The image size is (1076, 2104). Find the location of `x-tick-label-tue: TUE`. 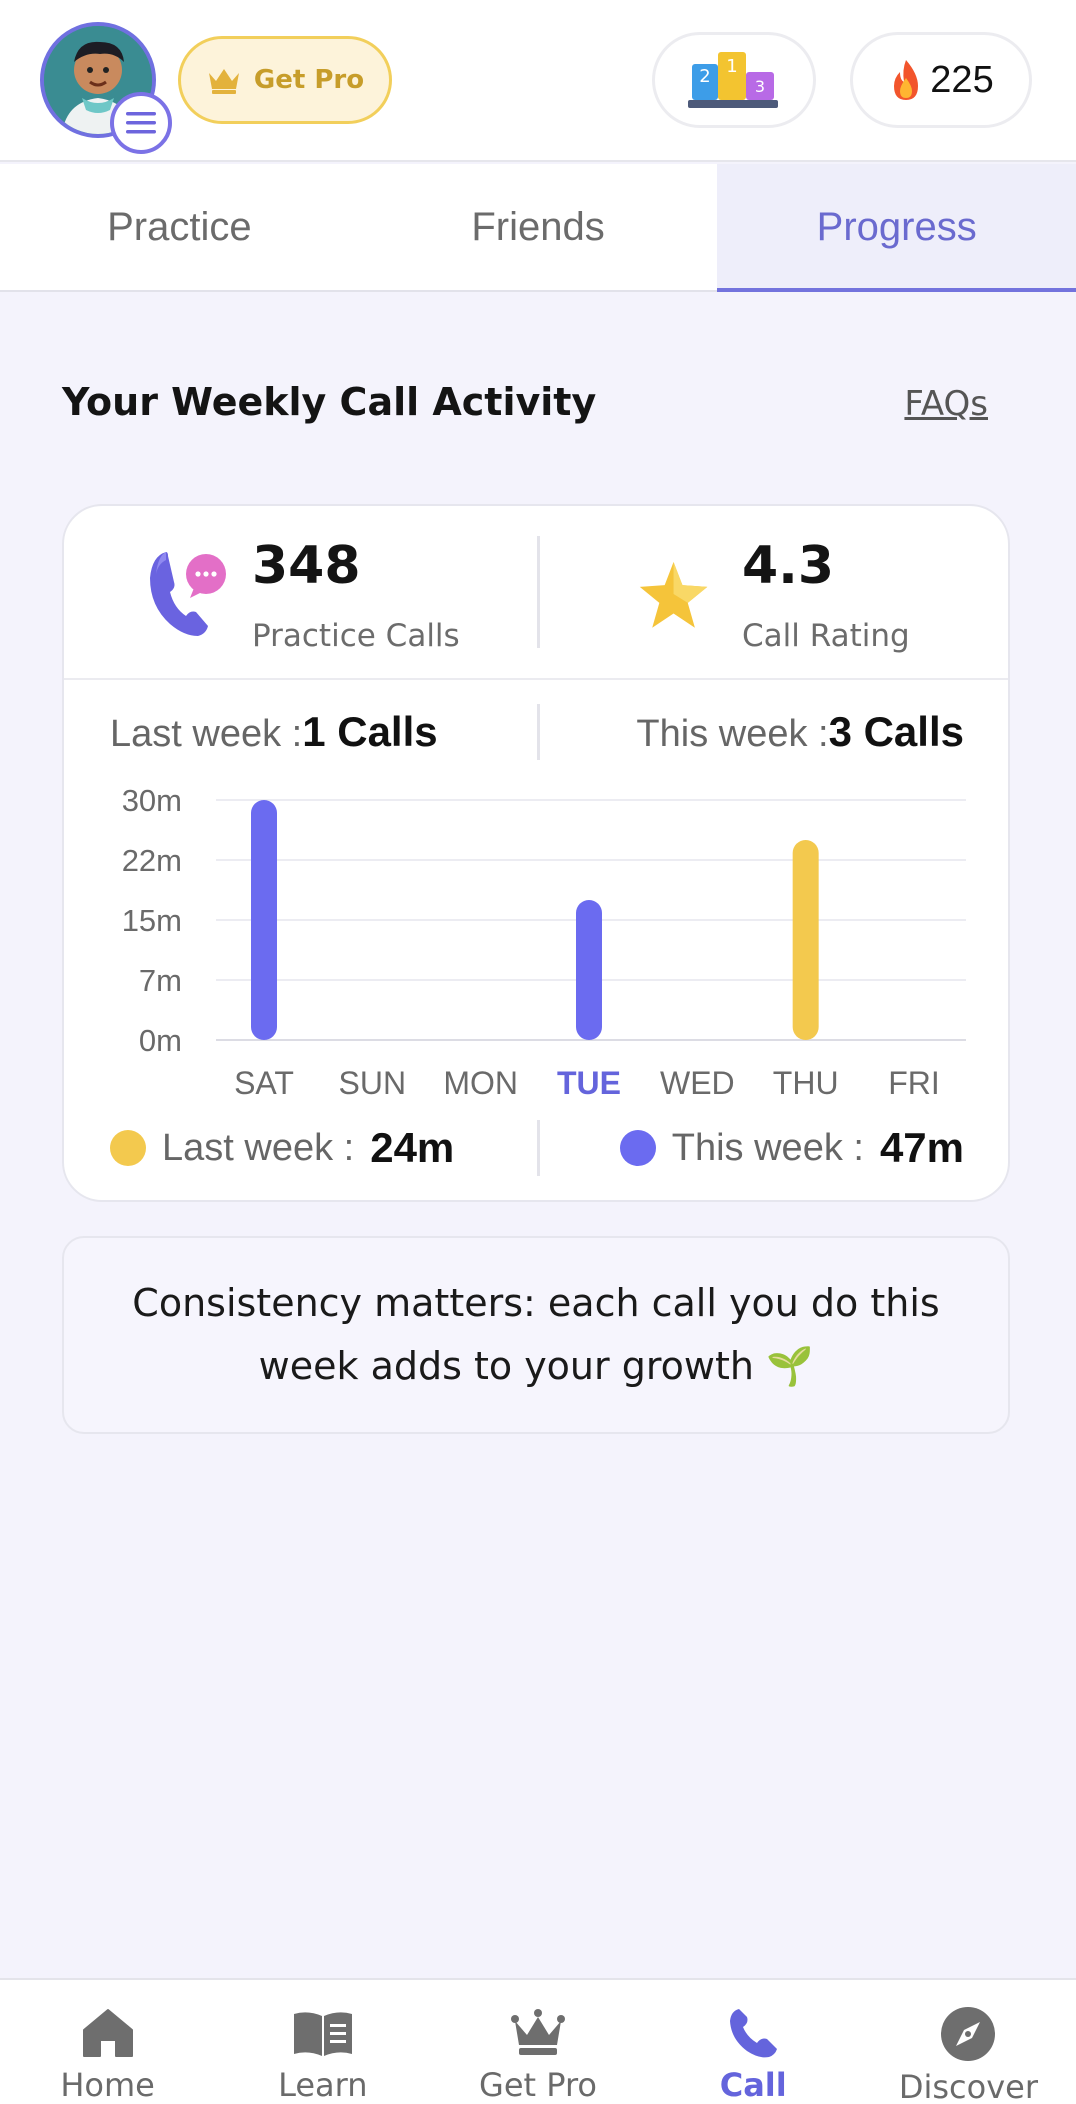

x-tick-label-tue: TUE is located at coordinates (589, 1082).